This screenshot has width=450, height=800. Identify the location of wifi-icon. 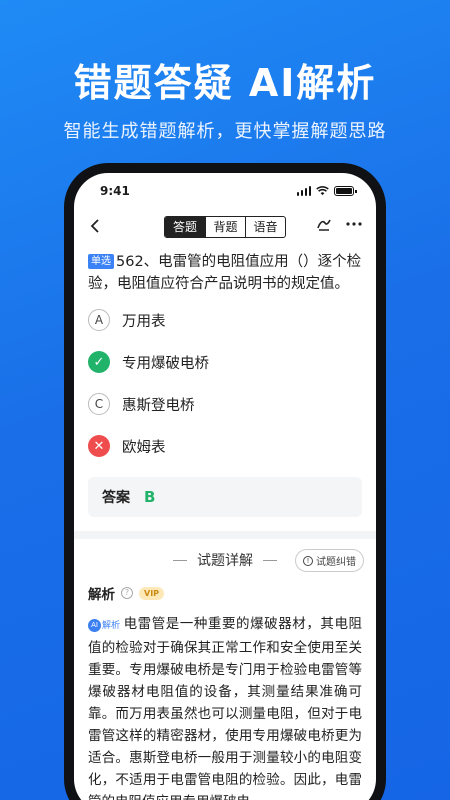
(322, 191).